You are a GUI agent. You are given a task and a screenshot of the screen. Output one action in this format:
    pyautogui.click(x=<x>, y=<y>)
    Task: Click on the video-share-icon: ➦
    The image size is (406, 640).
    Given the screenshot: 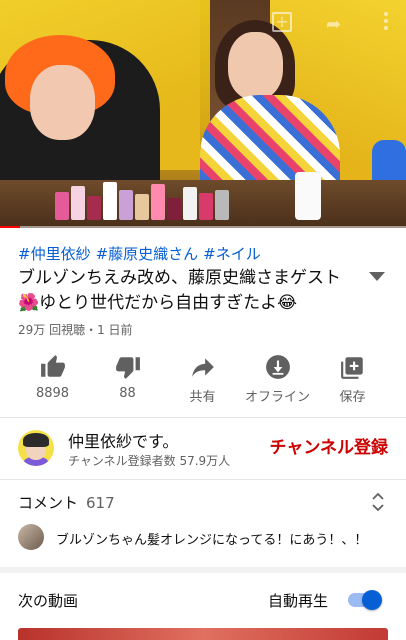 What is the action you would take?
    pyautogui.click(x=333, y=24)
    